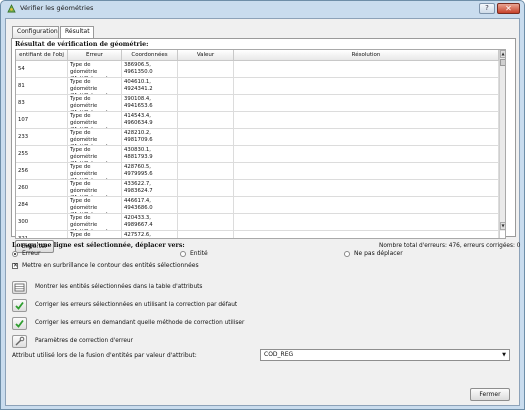  Describe the element at coordinates (19, 287) in the screenshot. I see `show-in-attribute-table-button` at that location.